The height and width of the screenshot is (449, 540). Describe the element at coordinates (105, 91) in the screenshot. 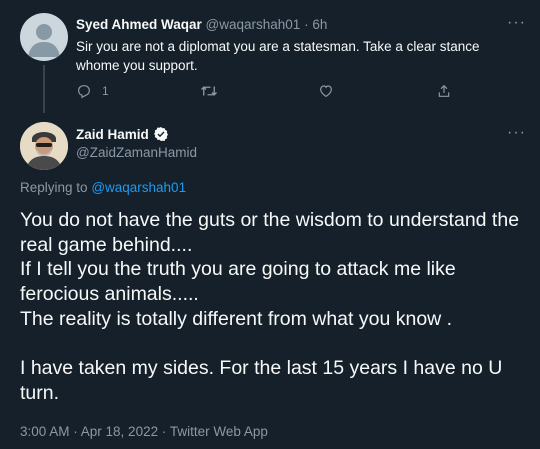

I see `reply-count: 1` at that location.